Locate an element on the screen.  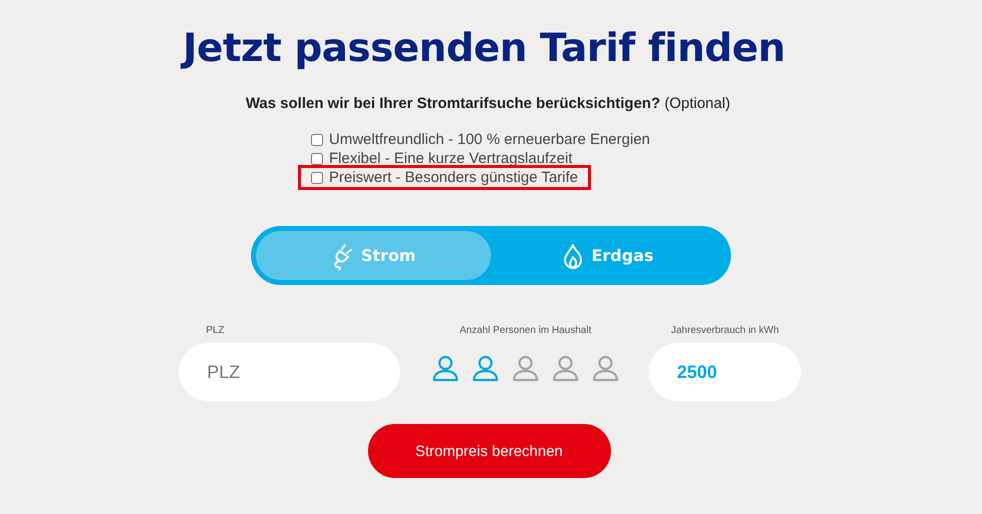
consumption-field: 2500 is located at coordinates (725, 372).